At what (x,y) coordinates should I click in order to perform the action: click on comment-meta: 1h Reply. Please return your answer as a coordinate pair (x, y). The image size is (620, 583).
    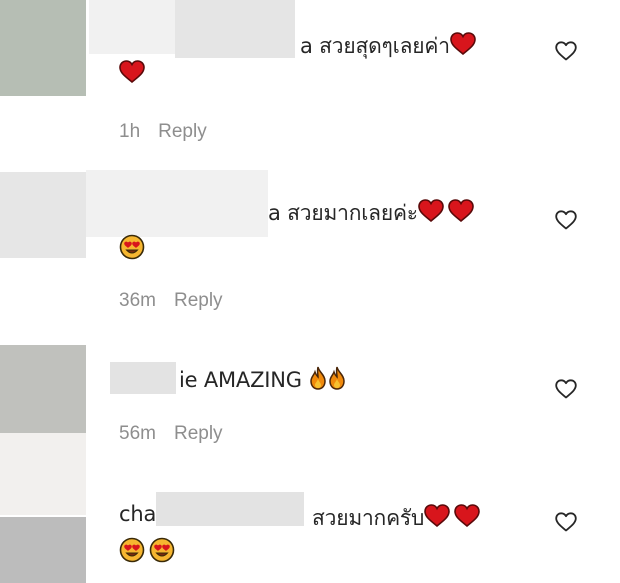
    Looking at the image, I should click on (163, 132).